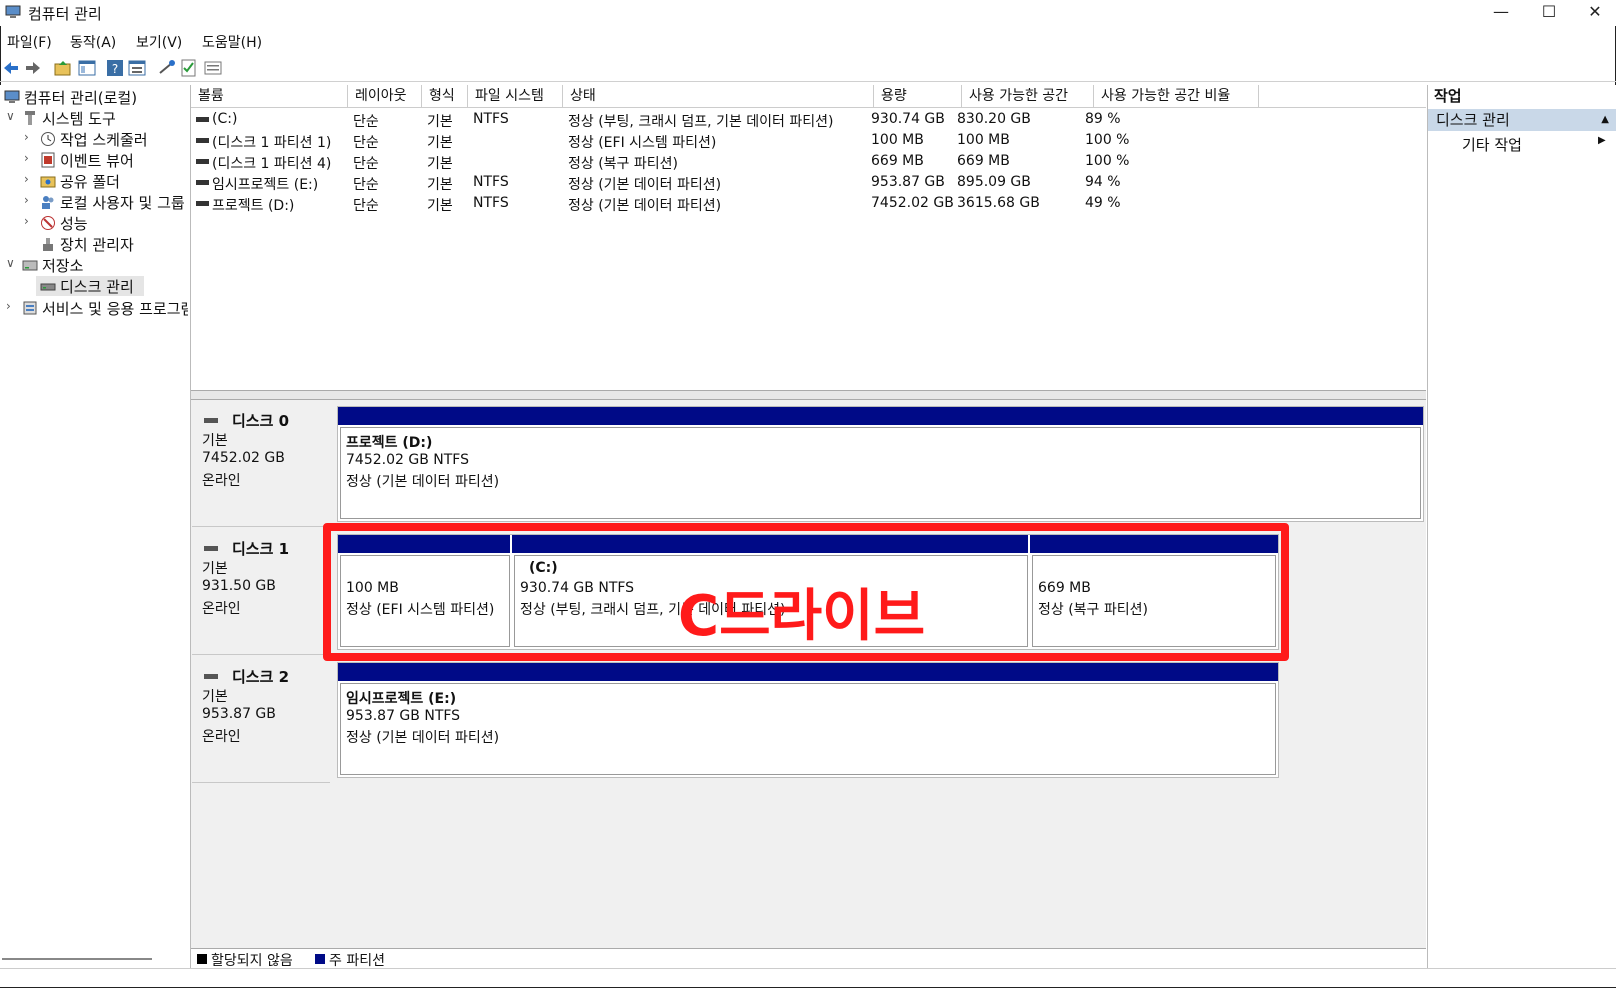 The height and width of the screenshot is (988, 1616). I want to click on shared-folder-icon, so click(48, 182).